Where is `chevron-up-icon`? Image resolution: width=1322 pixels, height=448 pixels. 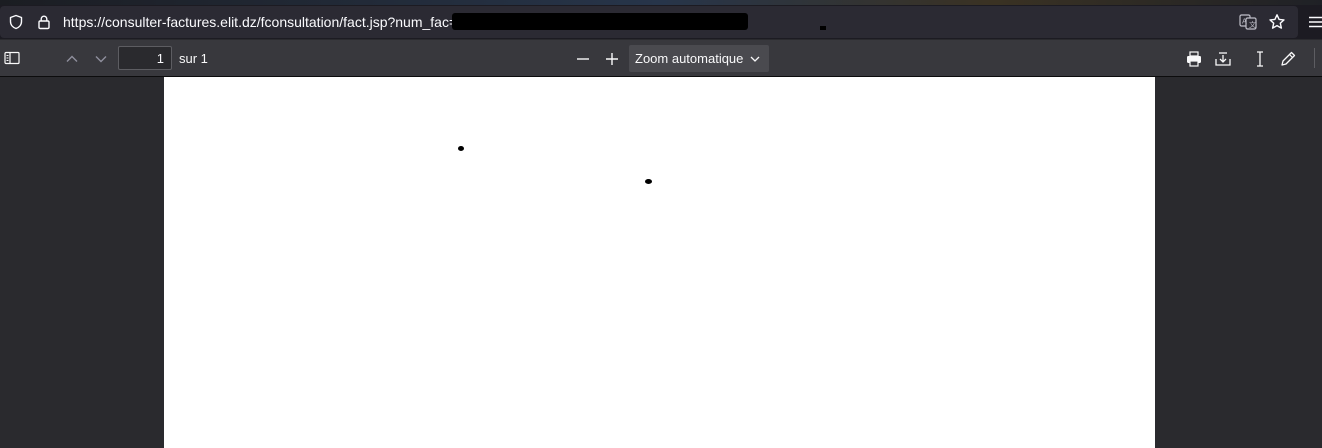 chevron-up-icon is located at coordinates (72, 59).